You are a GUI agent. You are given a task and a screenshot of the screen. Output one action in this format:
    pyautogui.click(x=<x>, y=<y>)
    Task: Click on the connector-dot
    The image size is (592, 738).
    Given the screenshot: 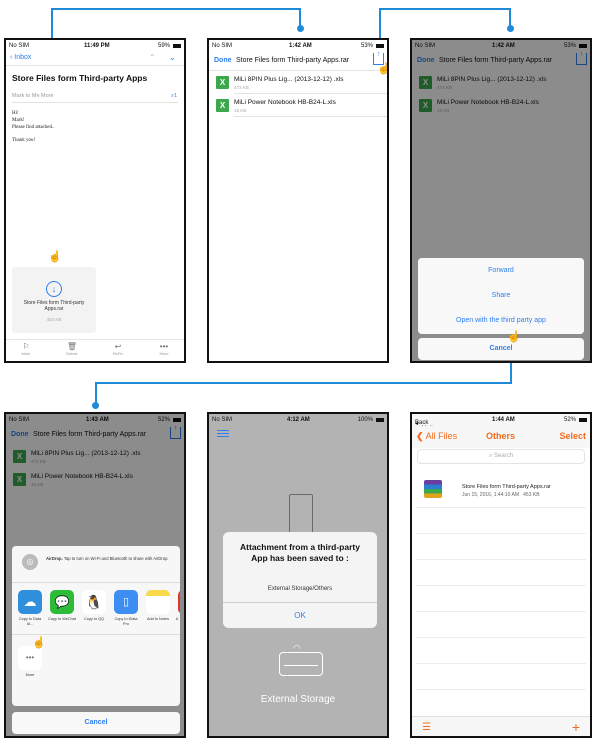 What is the action you would take?
    pyautogui.click(x=510, y=28)
    